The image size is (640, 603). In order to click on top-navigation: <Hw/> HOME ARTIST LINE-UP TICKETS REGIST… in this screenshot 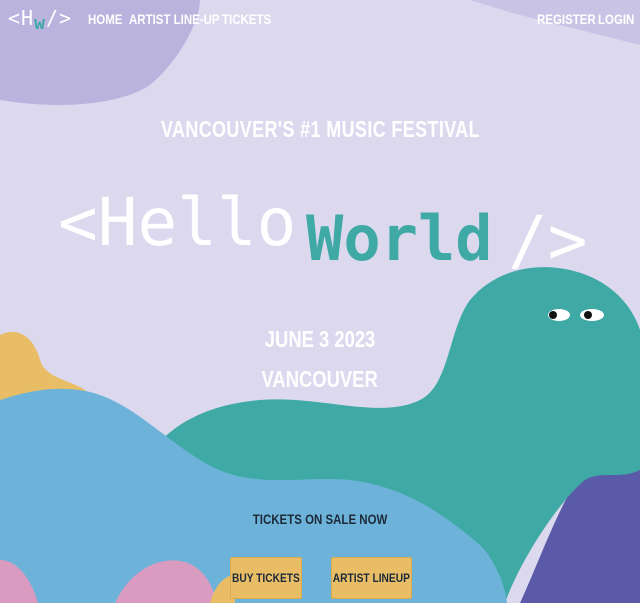, I will do `click(320, 21)`.